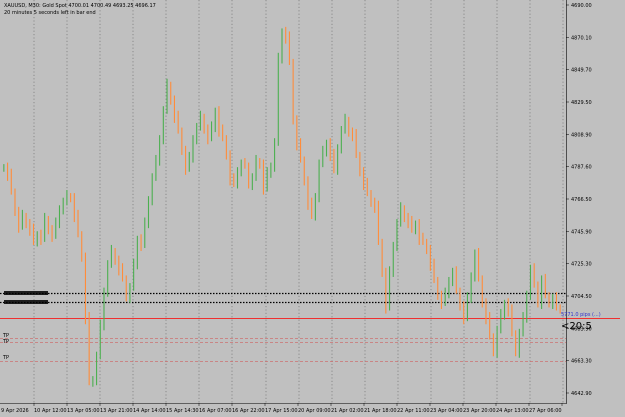  I want to click on time-label-8: 17 Apr 15:00, so click(281, 411).